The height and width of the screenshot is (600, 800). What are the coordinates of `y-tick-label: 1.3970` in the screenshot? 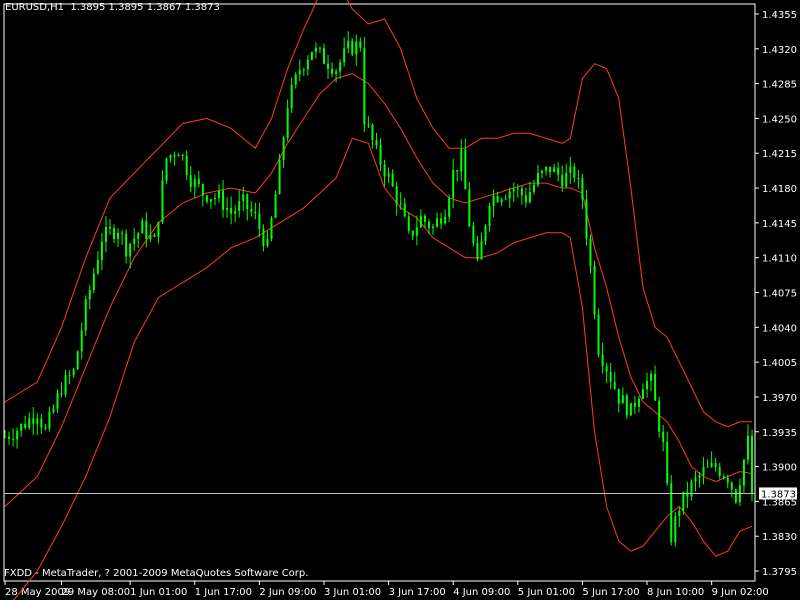 It's located at (779, 398).